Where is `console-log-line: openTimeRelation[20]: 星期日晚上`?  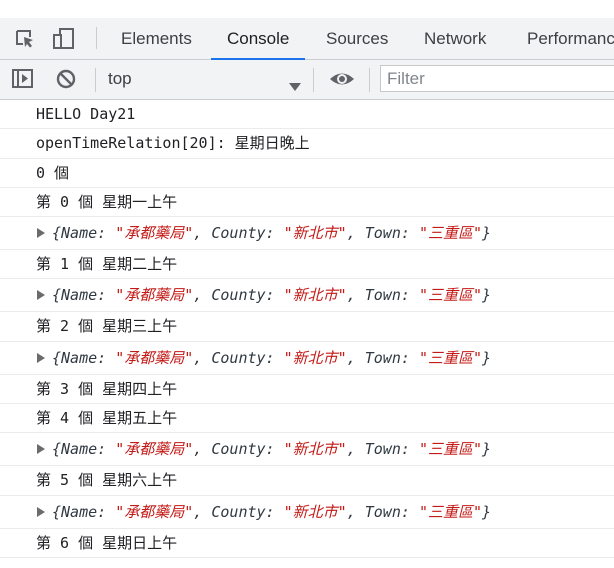 console-log-line: openTimeRelation[20]: 星期日晚上 is located at coordinates (307, 144).